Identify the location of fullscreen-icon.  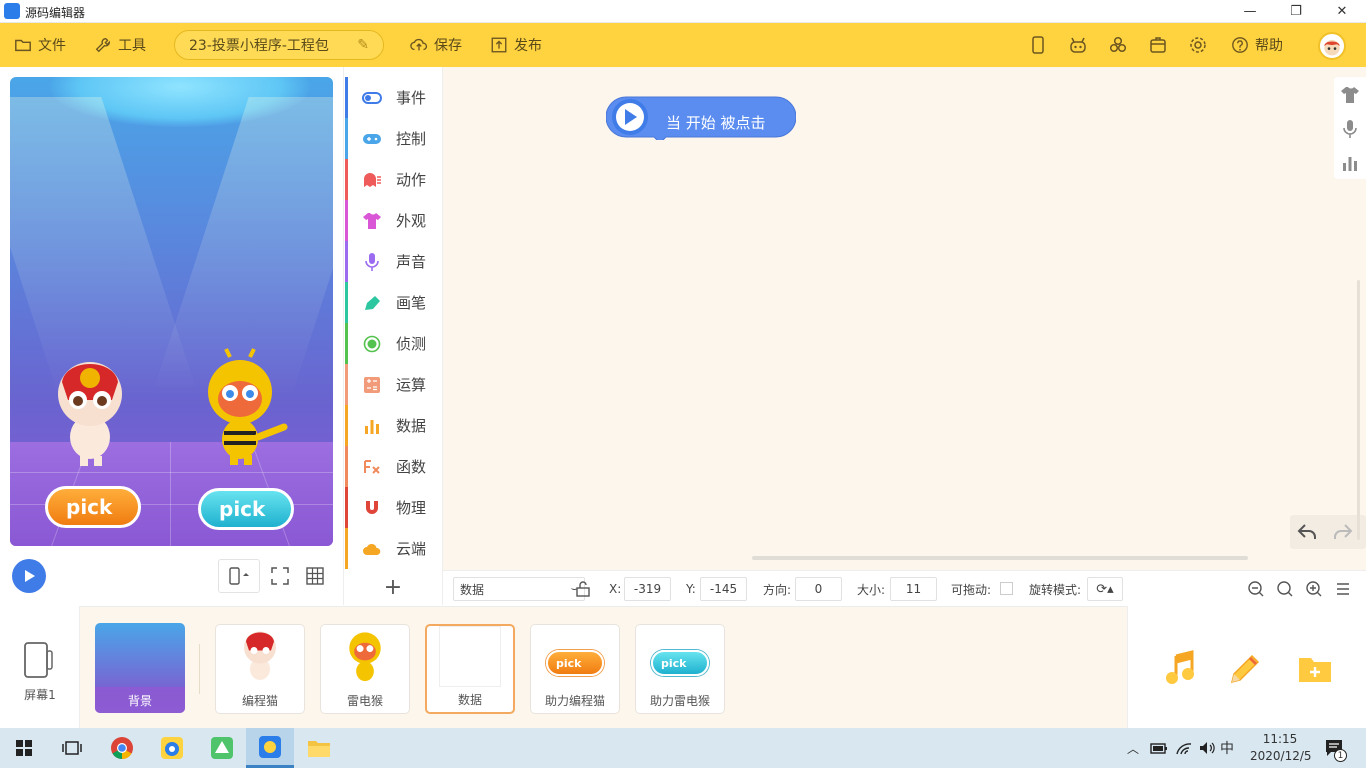
(280, 576).